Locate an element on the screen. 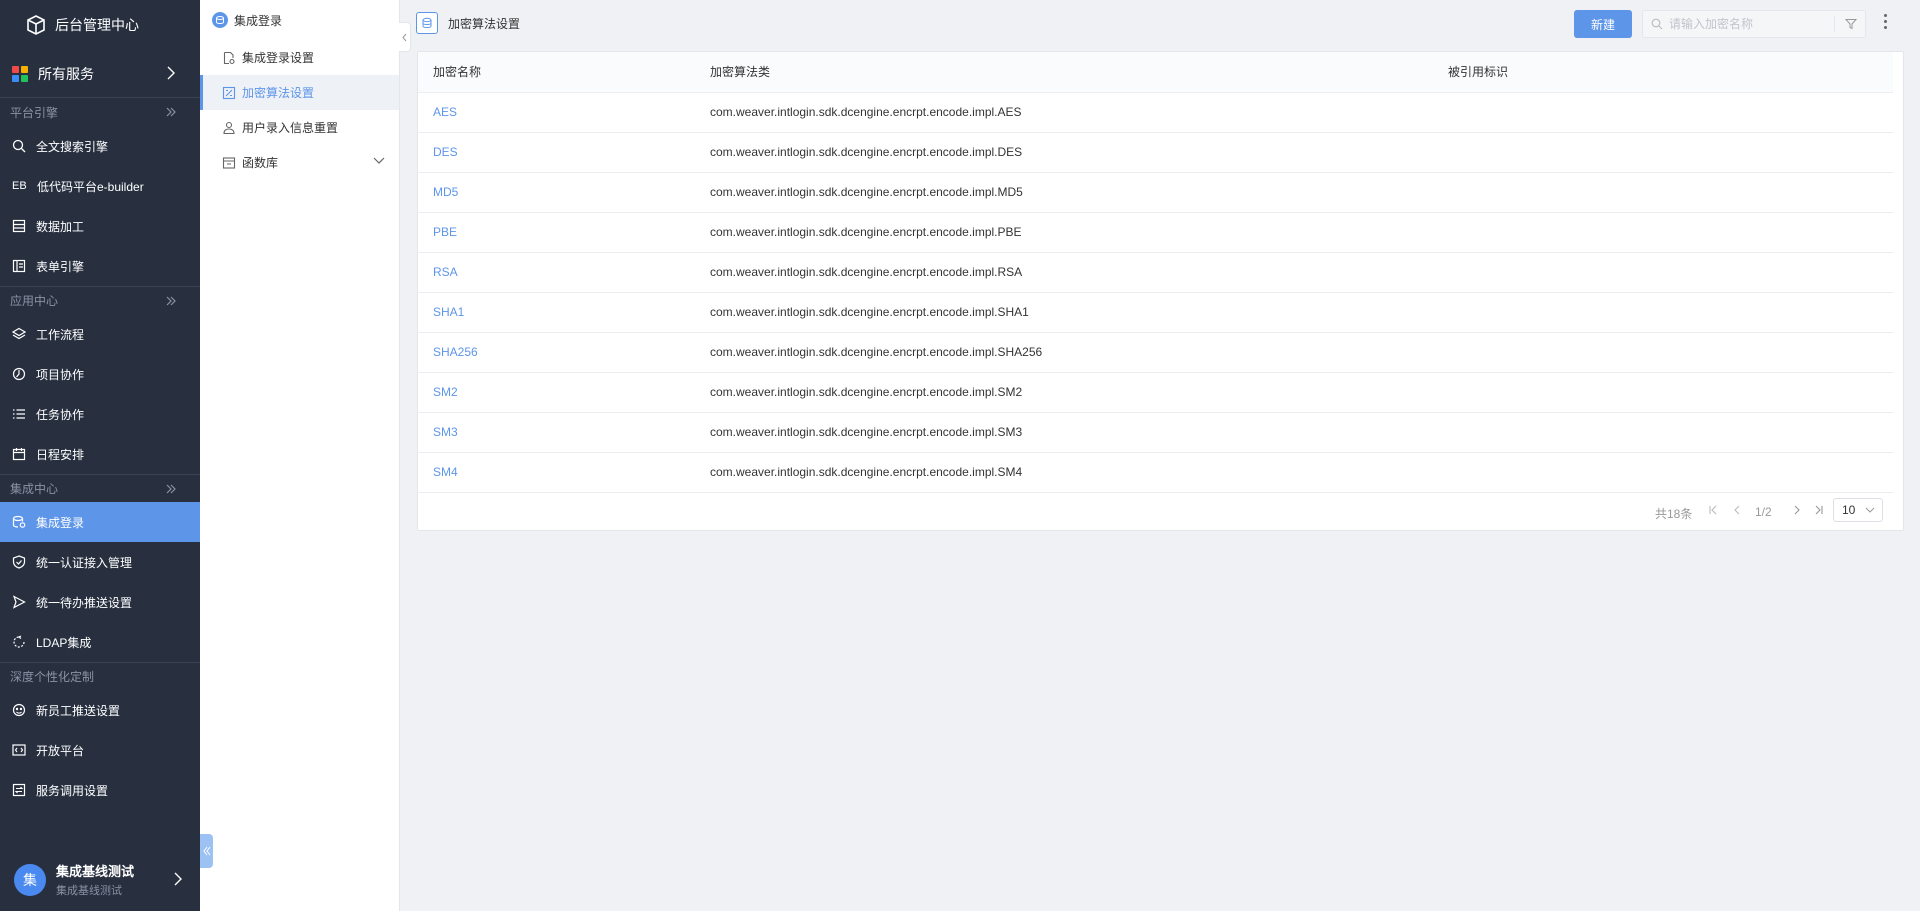 The width and height of the screenshot is (1920, 911). submenu-item-login-settings: 集成登录设置 is located at coordinates (299, 57).